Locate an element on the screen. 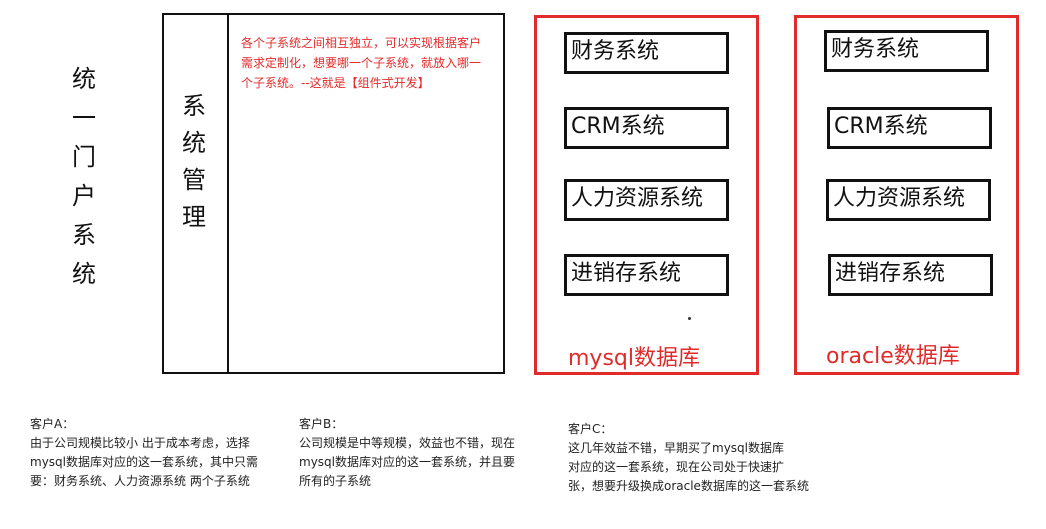 The width and height of the screenshot is (1046, 529). sysmgmt-char: 管 is located at coordinates (194, 180).